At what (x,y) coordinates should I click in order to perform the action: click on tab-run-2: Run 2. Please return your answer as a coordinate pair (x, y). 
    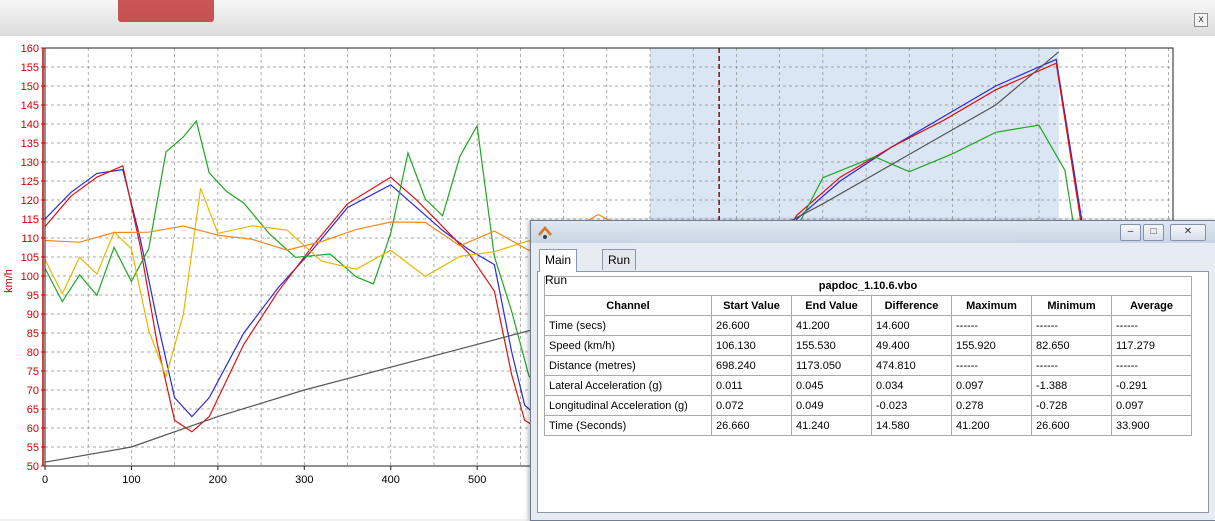
    Looking at the image, I should click on (619, 268).